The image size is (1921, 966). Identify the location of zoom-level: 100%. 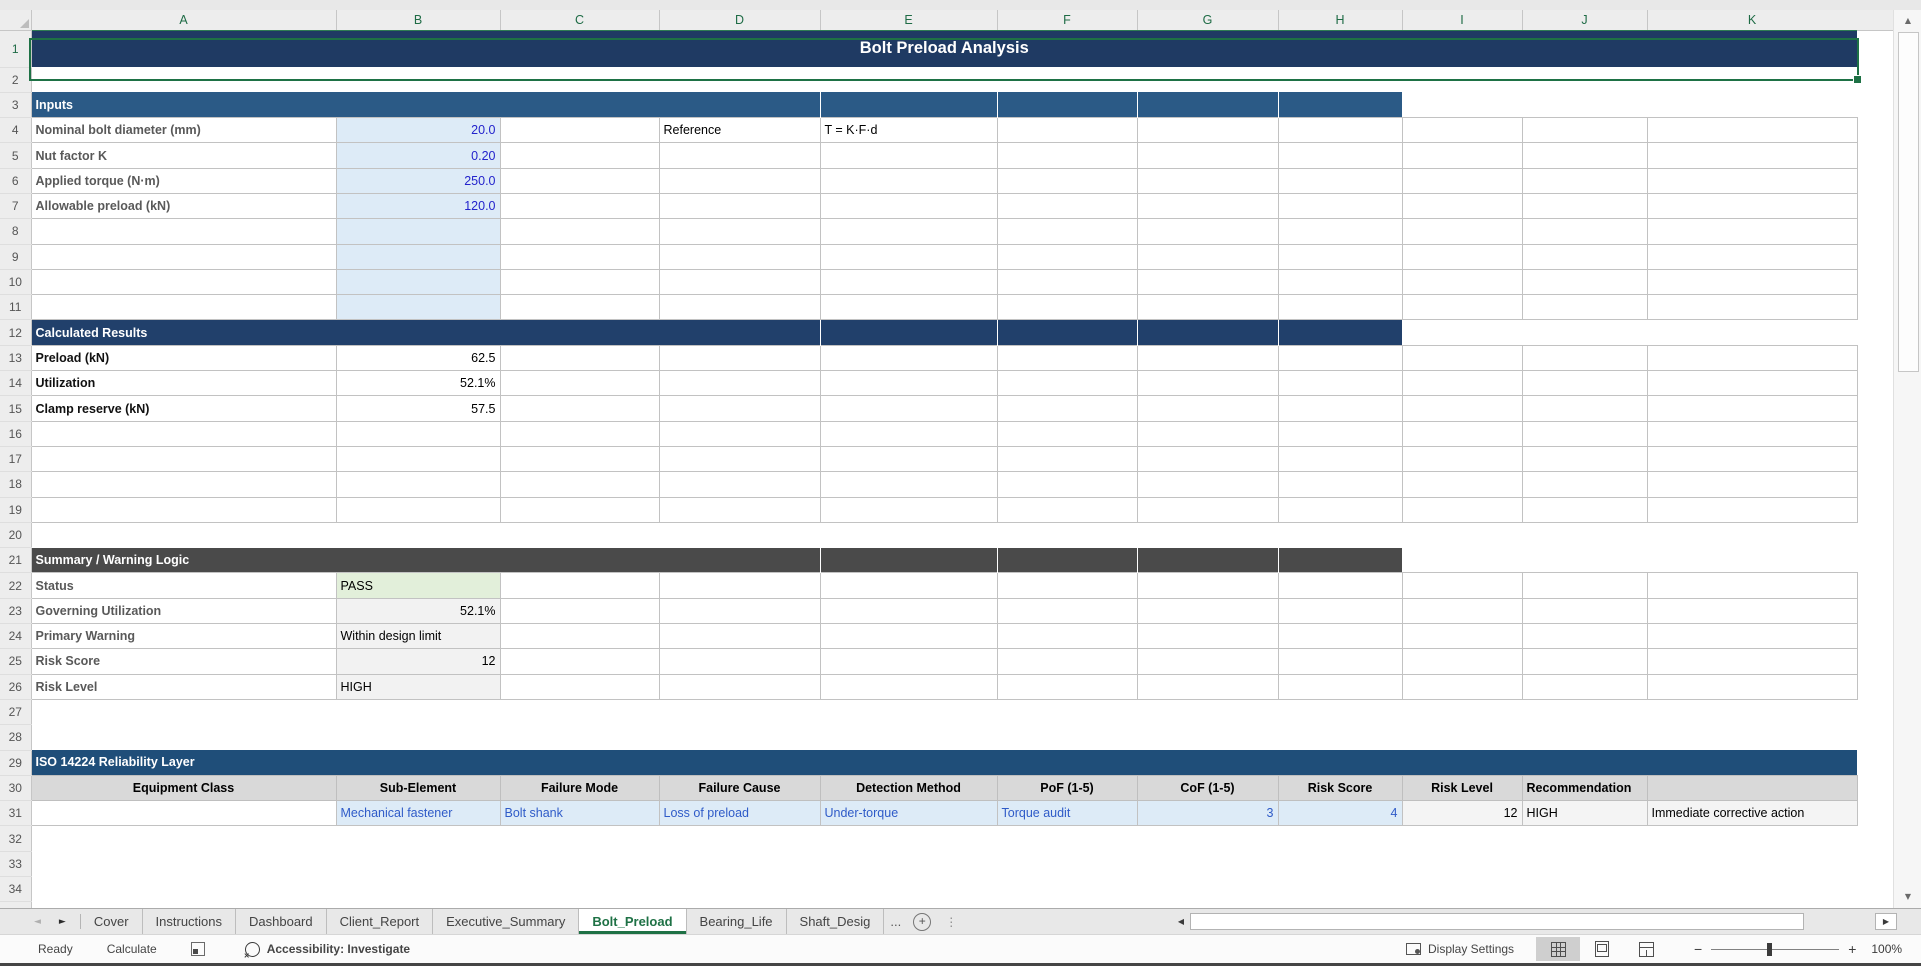
(1886, 949).